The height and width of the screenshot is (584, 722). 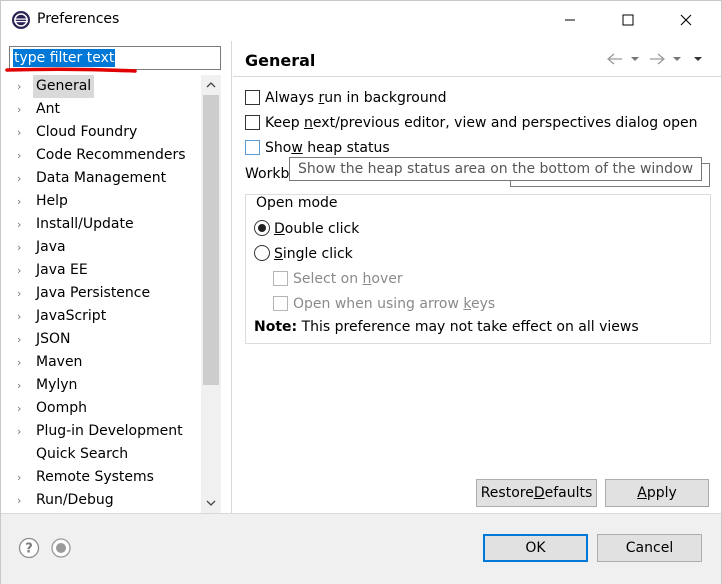 What do you see at coordinates (657, 59) in the screenshot?
I see `forward-arrow-icon` at bounding box center [657, 59].